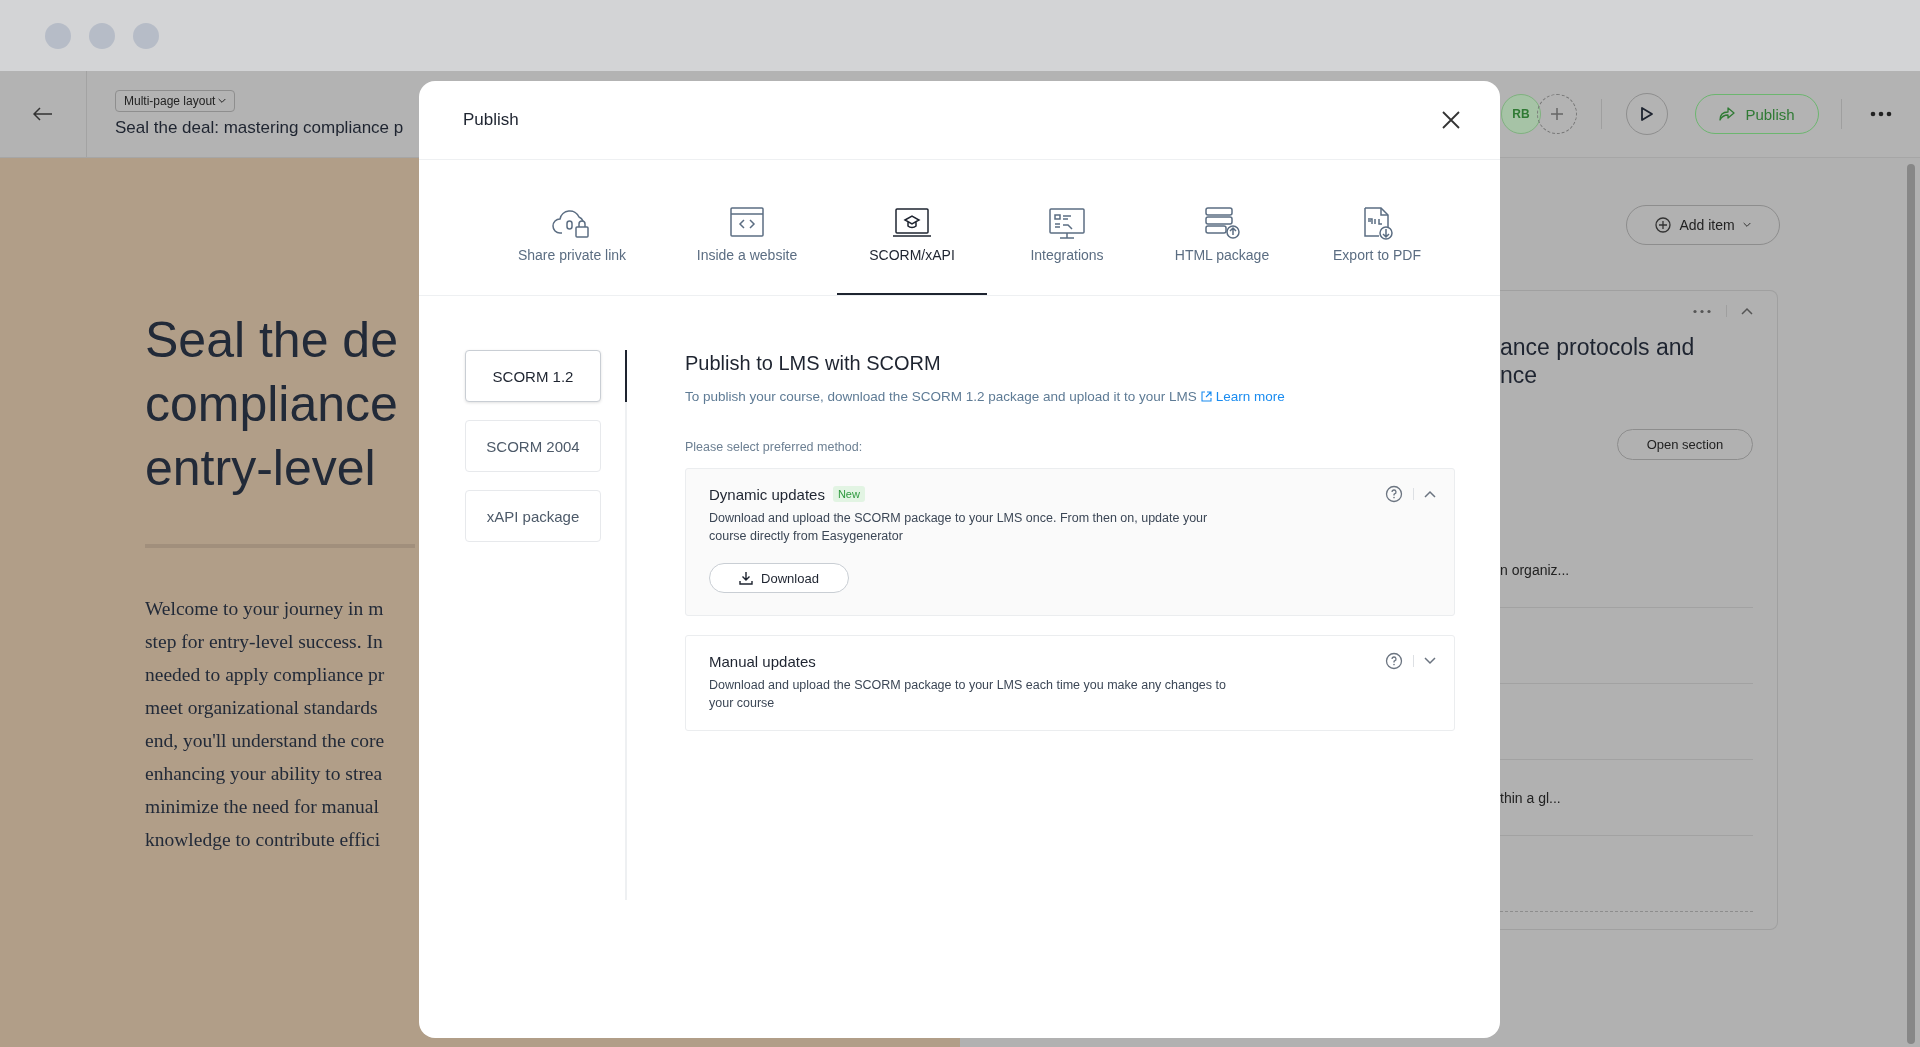 This screenshot has width=1920, height=1047. Describe the element at coordinates (779, 578) in the screenshot. I see `download-button: Download` at that location.